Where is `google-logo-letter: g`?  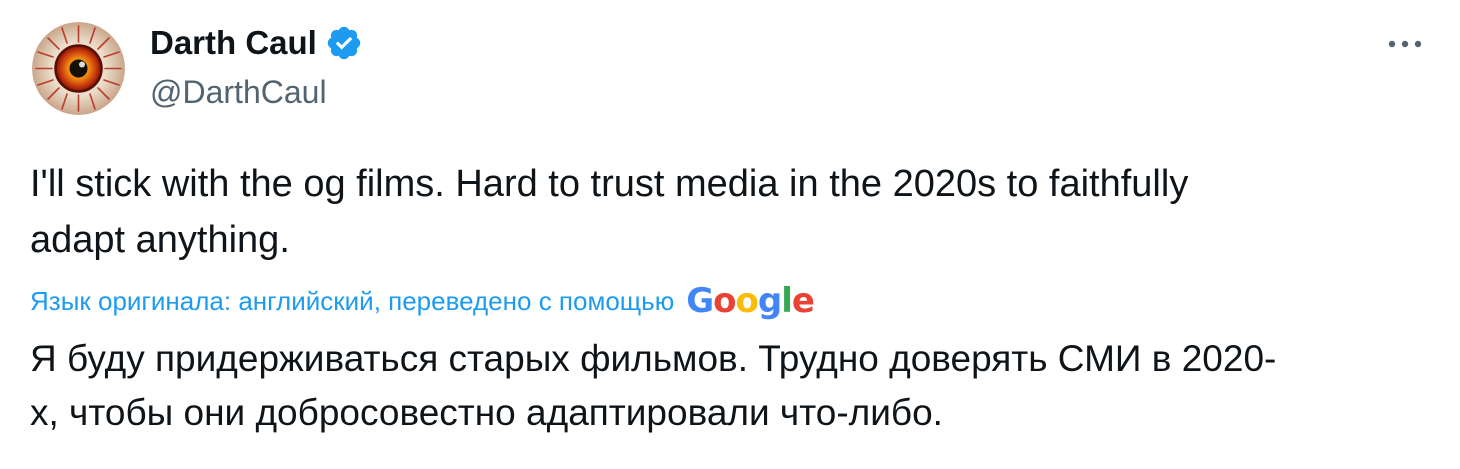 google-logo-letter: g is located at coordinates (769, 301).